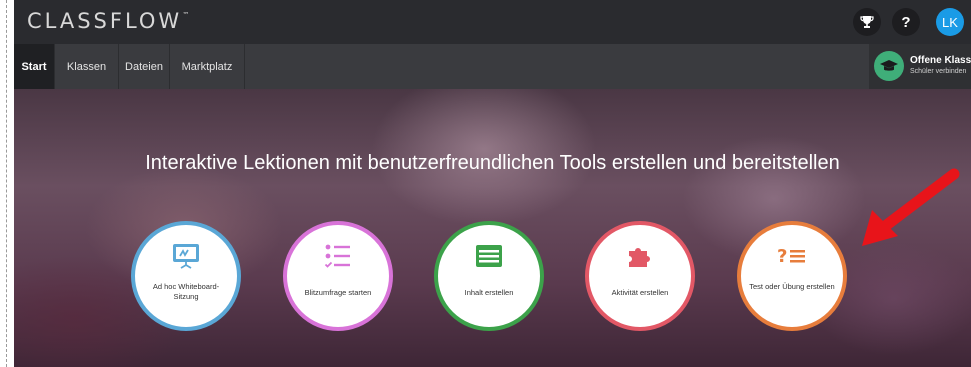 The width and height of the screenshot is (971, 367). I want to click on create-activity-label: Aktivität erstellen, so click(640, 292).